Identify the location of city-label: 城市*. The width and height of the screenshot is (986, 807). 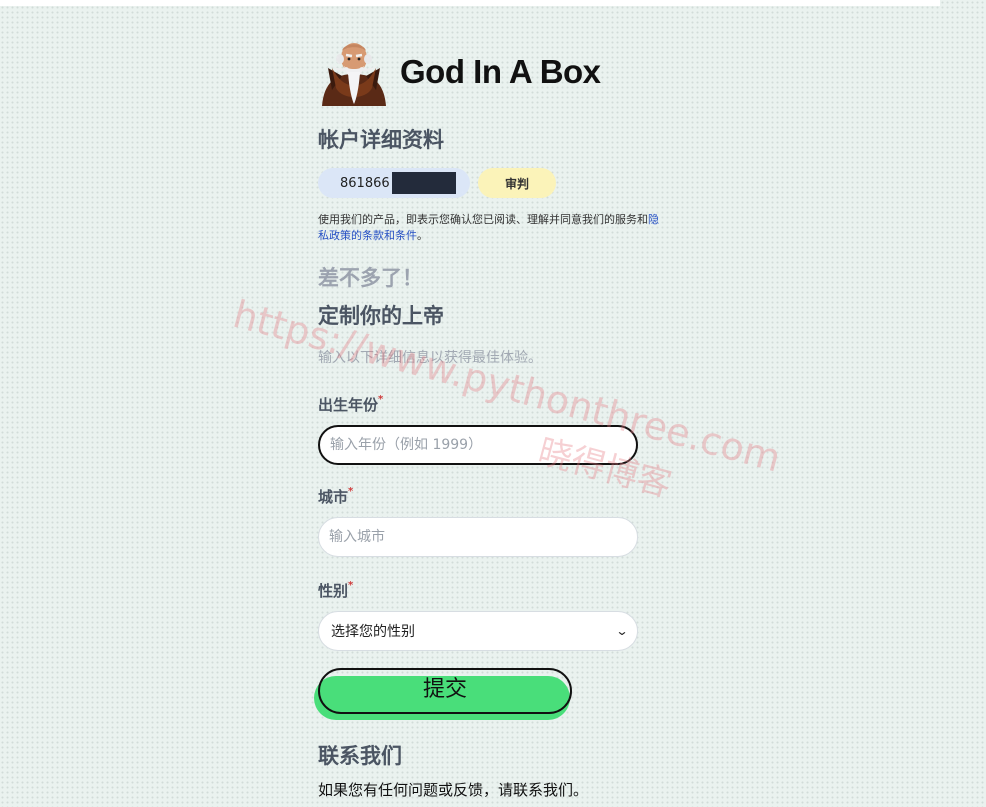
(335, 496).